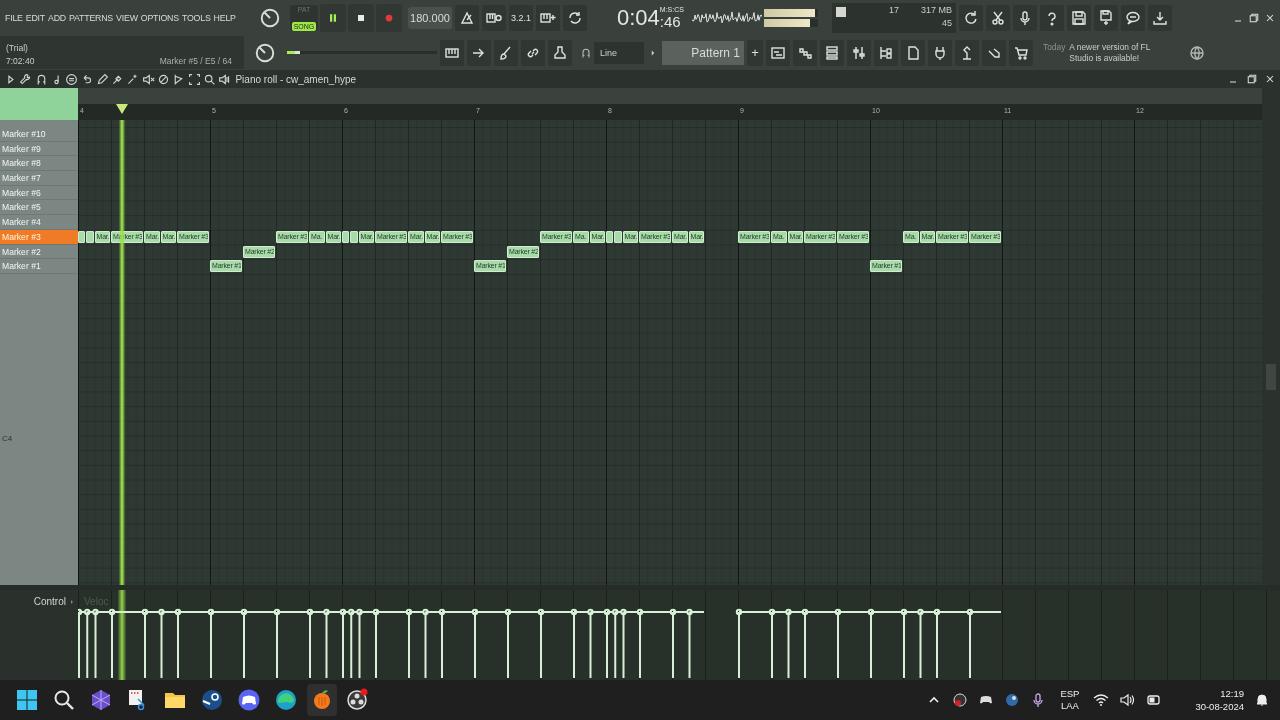 The height and width of the screenshot is (720, 1280). Describe the element at coordinates (27, 700) in the screenshot. I see `start-icon` at that location.